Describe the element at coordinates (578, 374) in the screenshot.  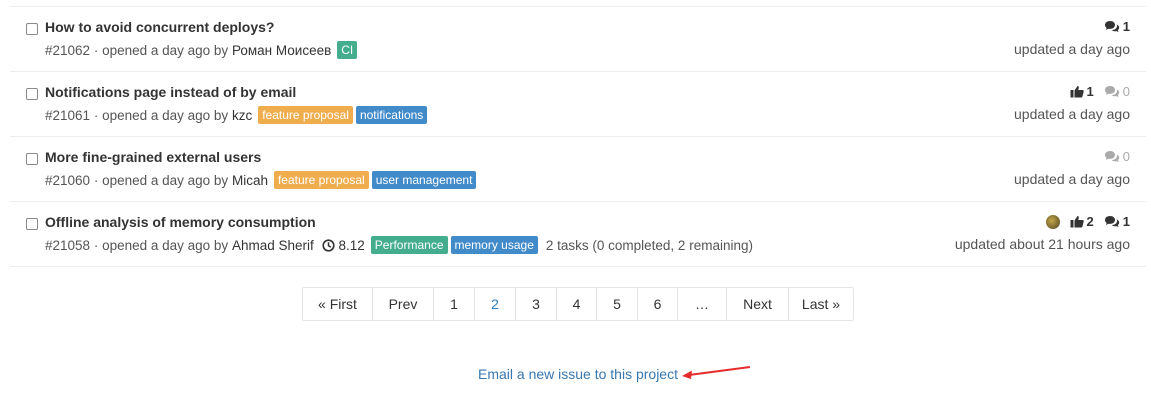
I see `email-new-issue-link: Email a new issue to this project` at that location.